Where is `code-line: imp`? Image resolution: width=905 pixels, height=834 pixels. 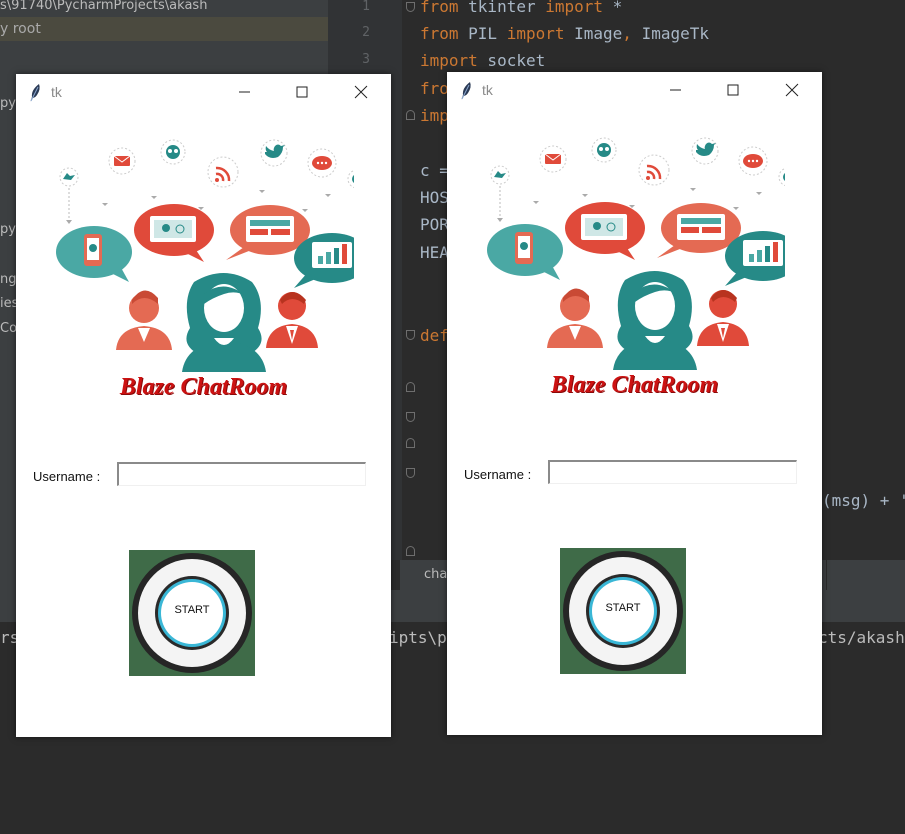 code-line: imp is located at coordinates (434, 115).